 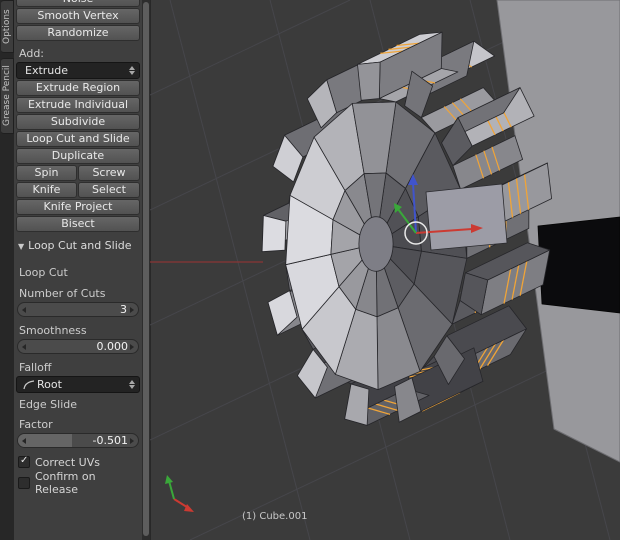 I want to click on knife-button: Knife, so click(x=46, y=190).